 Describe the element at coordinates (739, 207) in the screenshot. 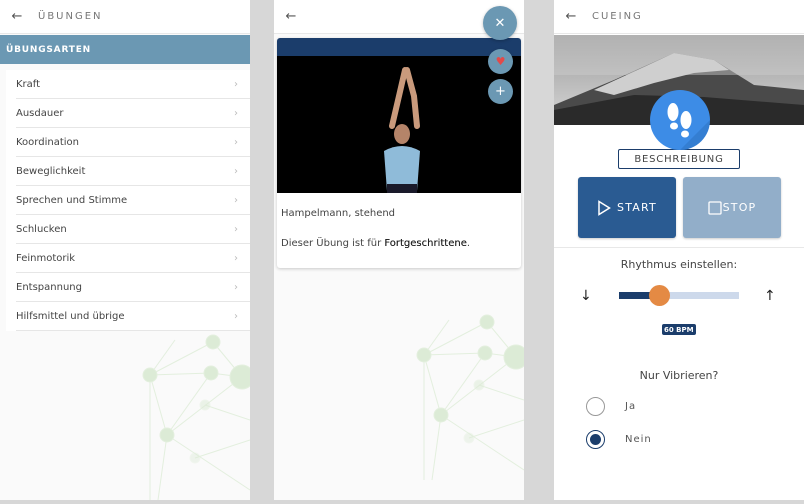

I see `stop-label: STOP` at that location.